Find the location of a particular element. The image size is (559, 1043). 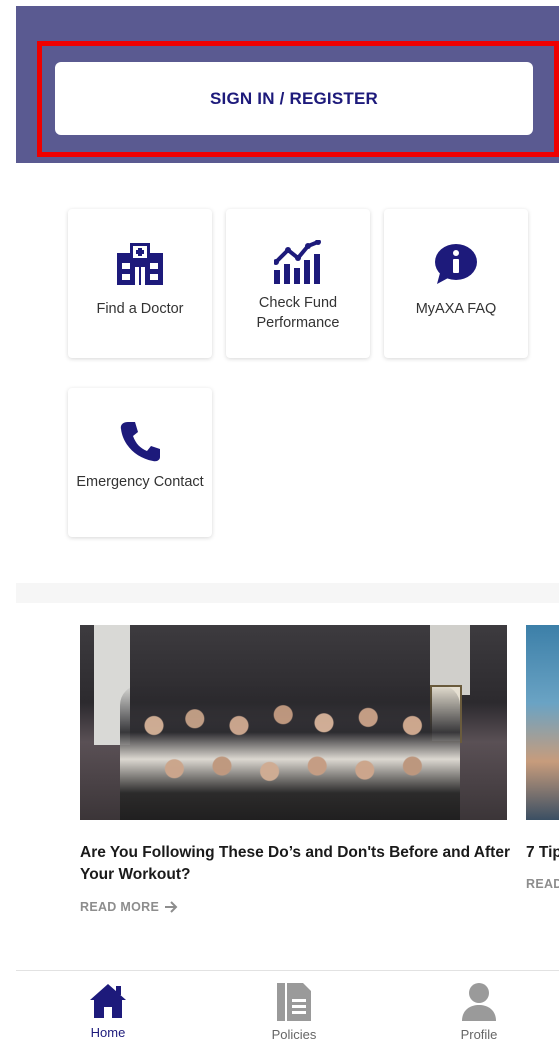

tile-label: MyAXA FAQ is located at coordinates (456, 309).